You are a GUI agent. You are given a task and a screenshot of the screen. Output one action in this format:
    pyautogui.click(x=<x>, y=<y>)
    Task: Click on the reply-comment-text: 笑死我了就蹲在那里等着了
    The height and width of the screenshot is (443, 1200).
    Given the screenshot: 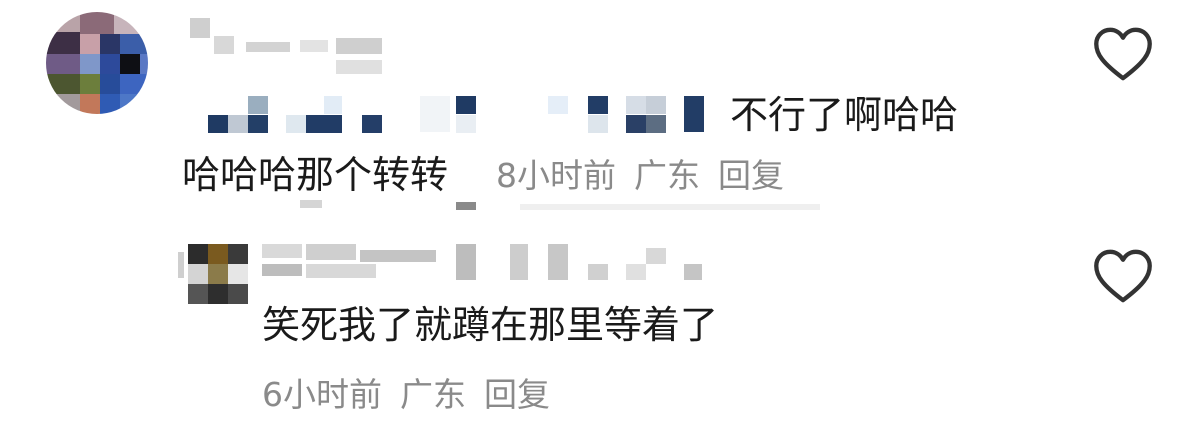 What is the action you would take?
    pyautogui.click(x=490, y=325)
    